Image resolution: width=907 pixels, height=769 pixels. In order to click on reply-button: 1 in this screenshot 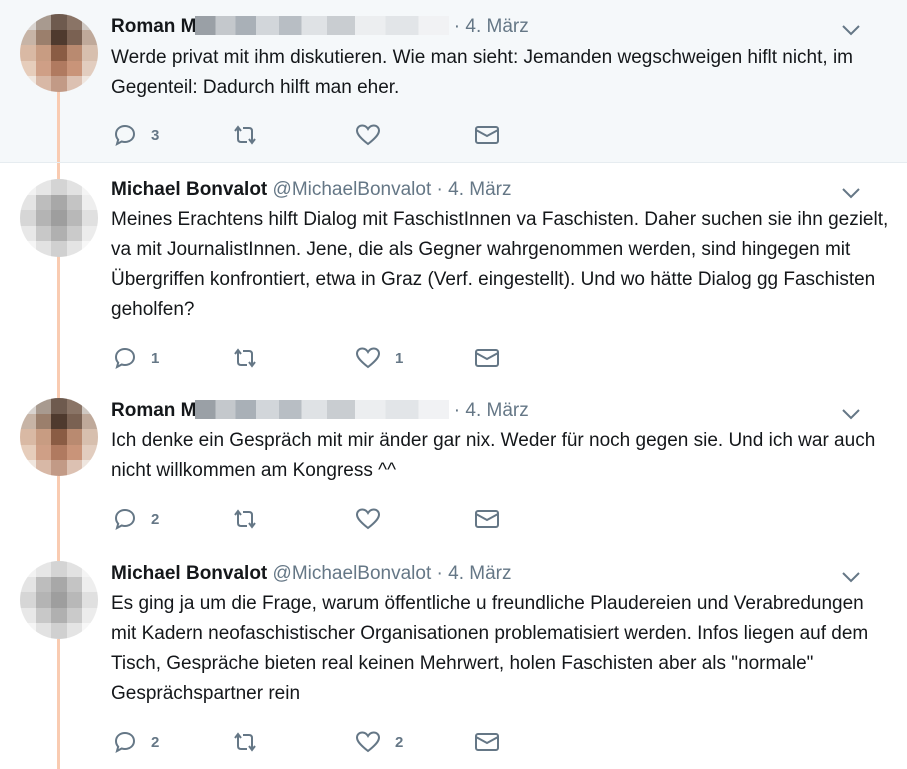, I will do `click(136, 358)`.